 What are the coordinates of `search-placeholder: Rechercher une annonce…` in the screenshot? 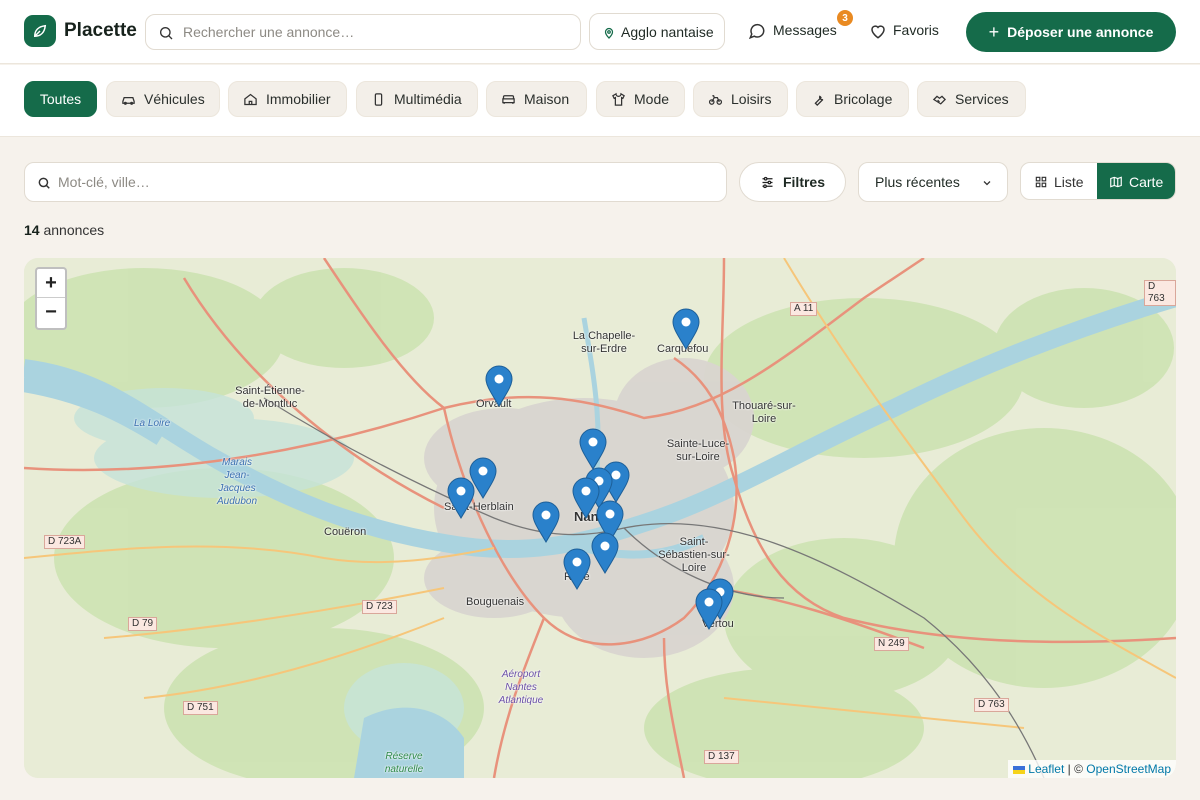 It's located at (269, 32).